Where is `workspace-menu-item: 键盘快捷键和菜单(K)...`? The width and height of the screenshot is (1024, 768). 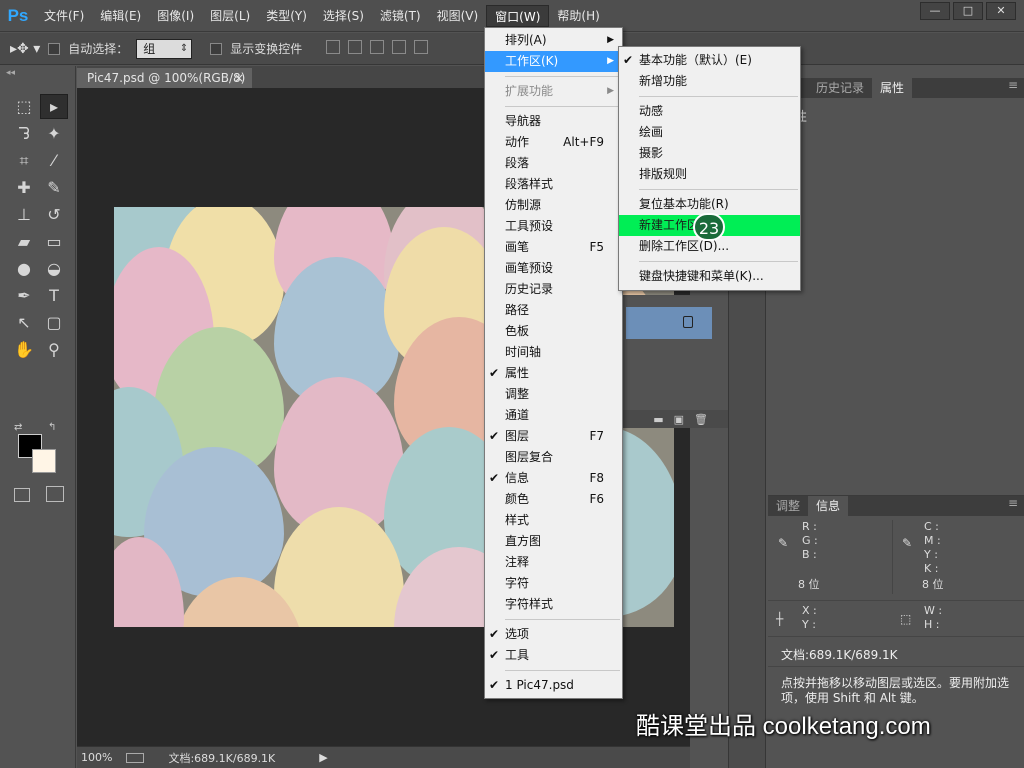
workspace-menu-item: 键盘快捷键和菜单(K)... is located at coordinates (709, 276).